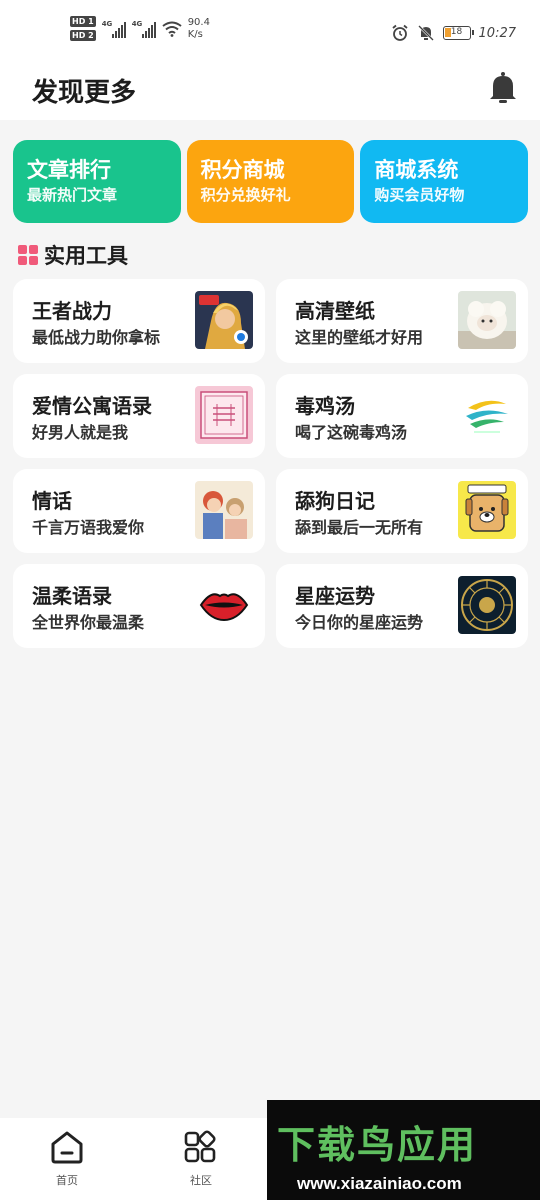  What do you see at coordinates (172, 29) in the screenshot?
I see `wifi-icon` at bounding box center [172, 29].